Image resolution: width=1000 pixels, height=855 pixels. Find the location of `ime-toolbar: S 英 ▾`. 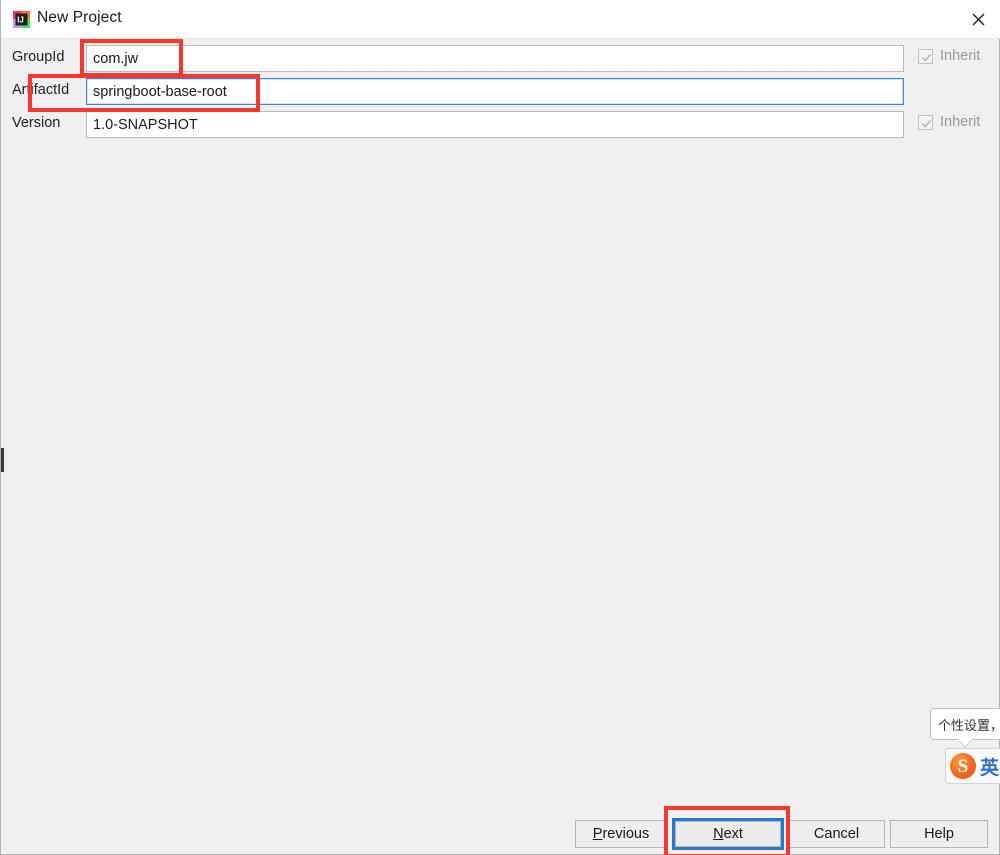

ime-toolbar: S 英 ▾ is located at coordinates (972, 766).